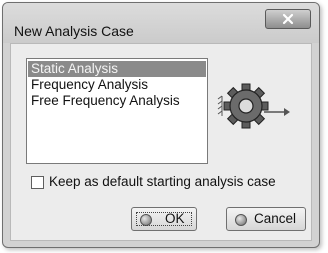 Image resolution: width=328 pixels, height=253 pixels. Describe the element at coordinates (162, 181) in the screenshot. I see `default-case-label: Keep as default starting analysis case` at that location.